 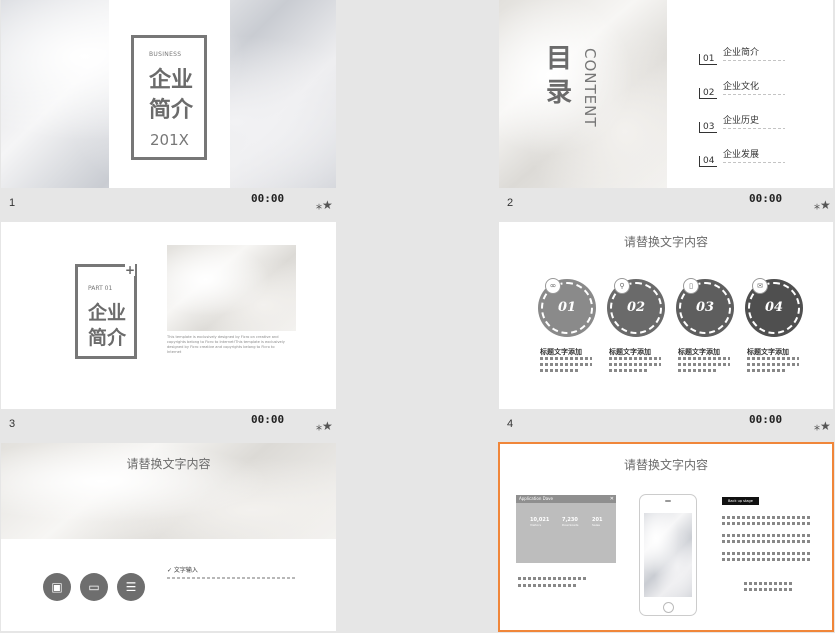 What do you see at coordinates (510, 424) in the screenshot?
I see `slide-4-number: 4` at bounding box center [510, 424].